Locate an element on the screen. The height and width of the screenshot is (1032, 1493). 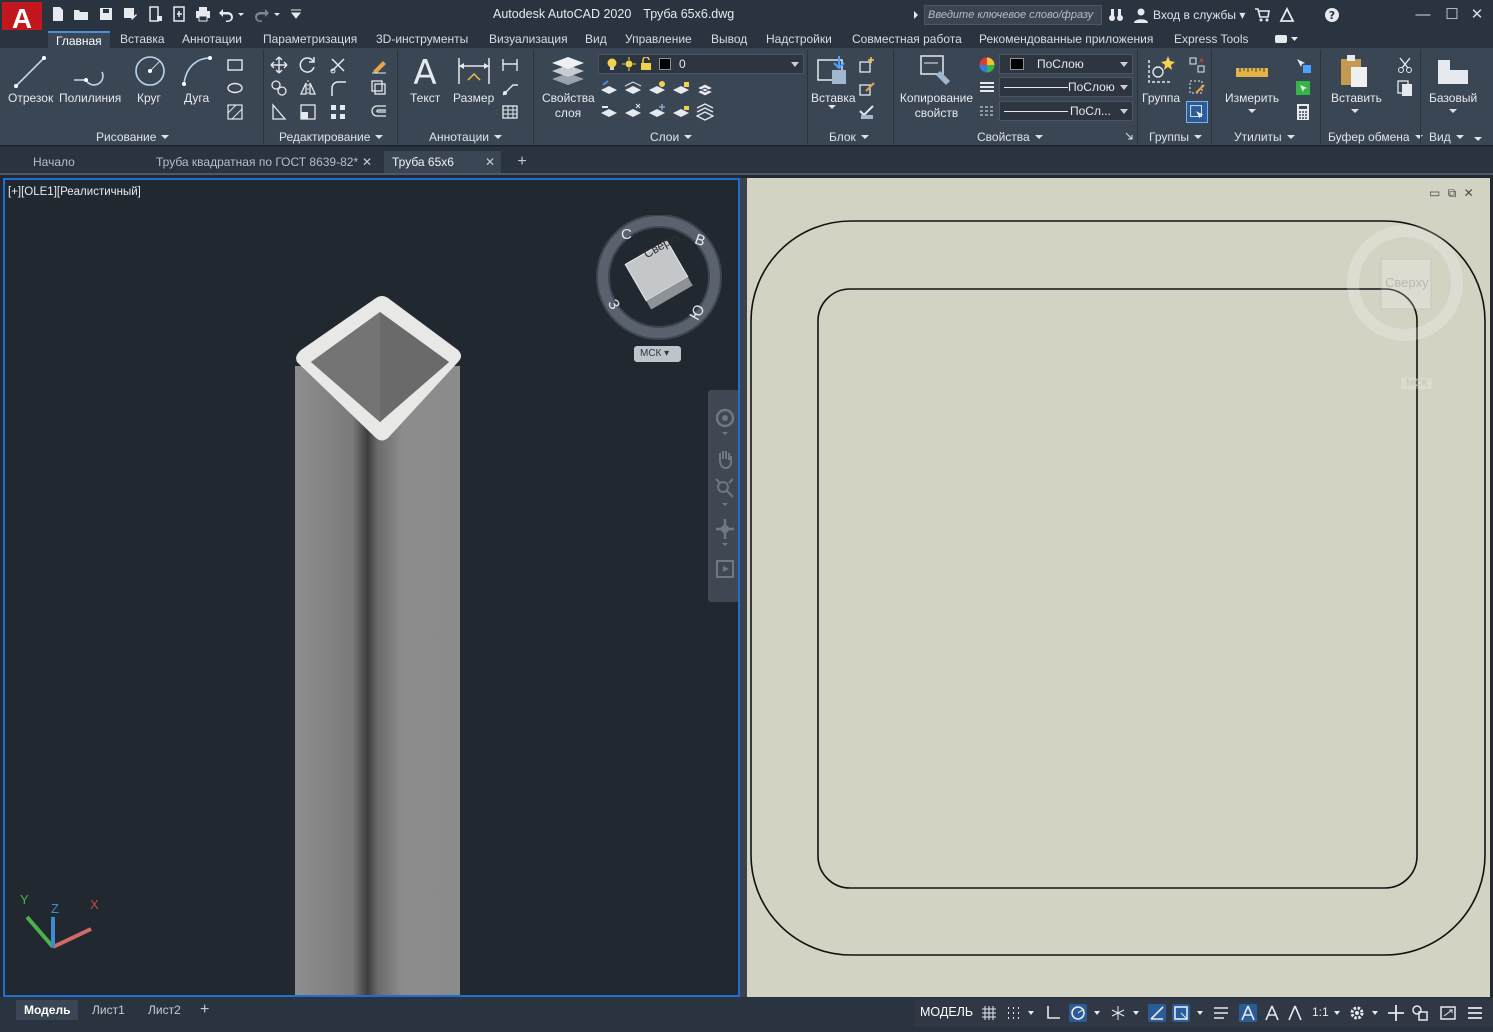
cut-icon is located at coordinates (1405, 65).